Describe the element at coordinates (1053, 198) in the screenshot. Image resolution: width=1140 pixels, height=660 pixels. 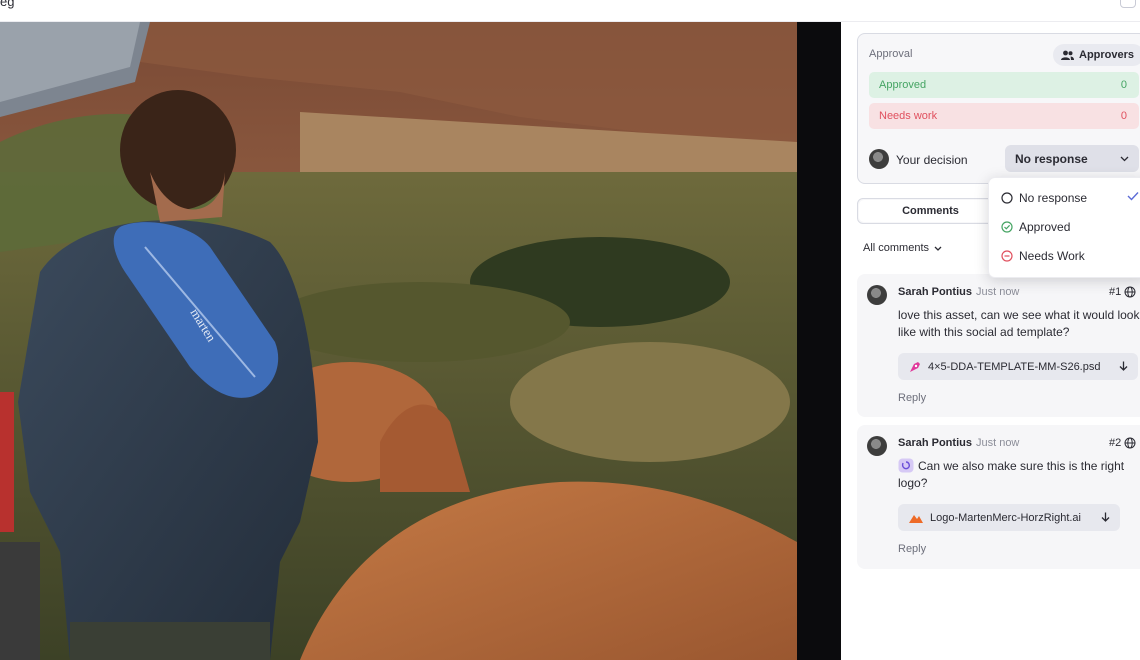
I see `option-label: No response` at that location.